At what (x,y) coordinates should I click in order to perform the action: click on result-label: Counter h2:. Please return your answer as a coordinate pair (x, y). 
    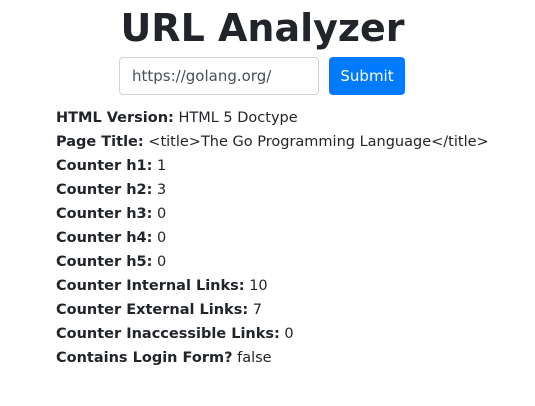
    Looking at the image, I should click on (104, 190).